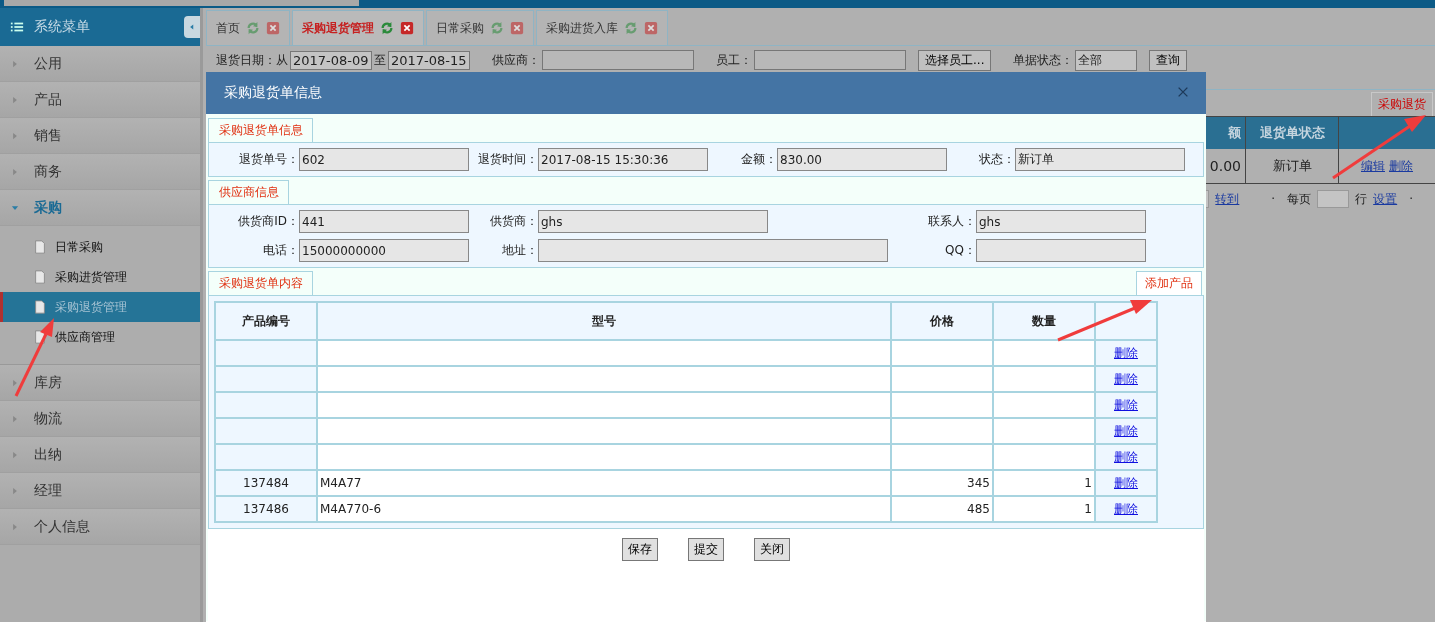 The image size is (1435, 622). I want to click on menu-item: 经理, so click(100, 491).